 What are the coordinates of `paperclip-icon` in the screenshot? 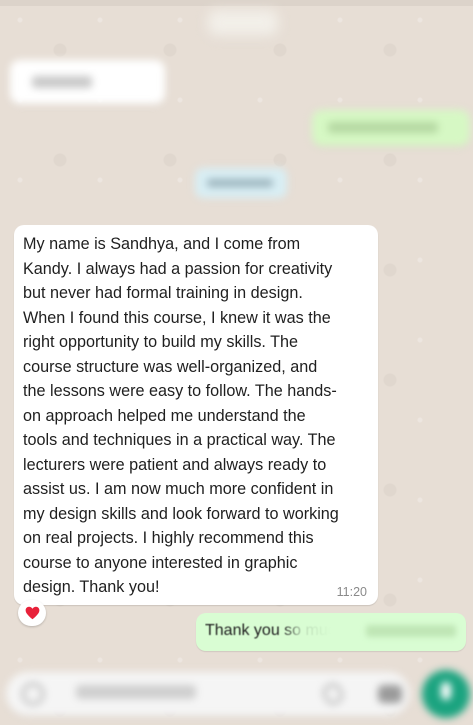 It's located at (333, 694).